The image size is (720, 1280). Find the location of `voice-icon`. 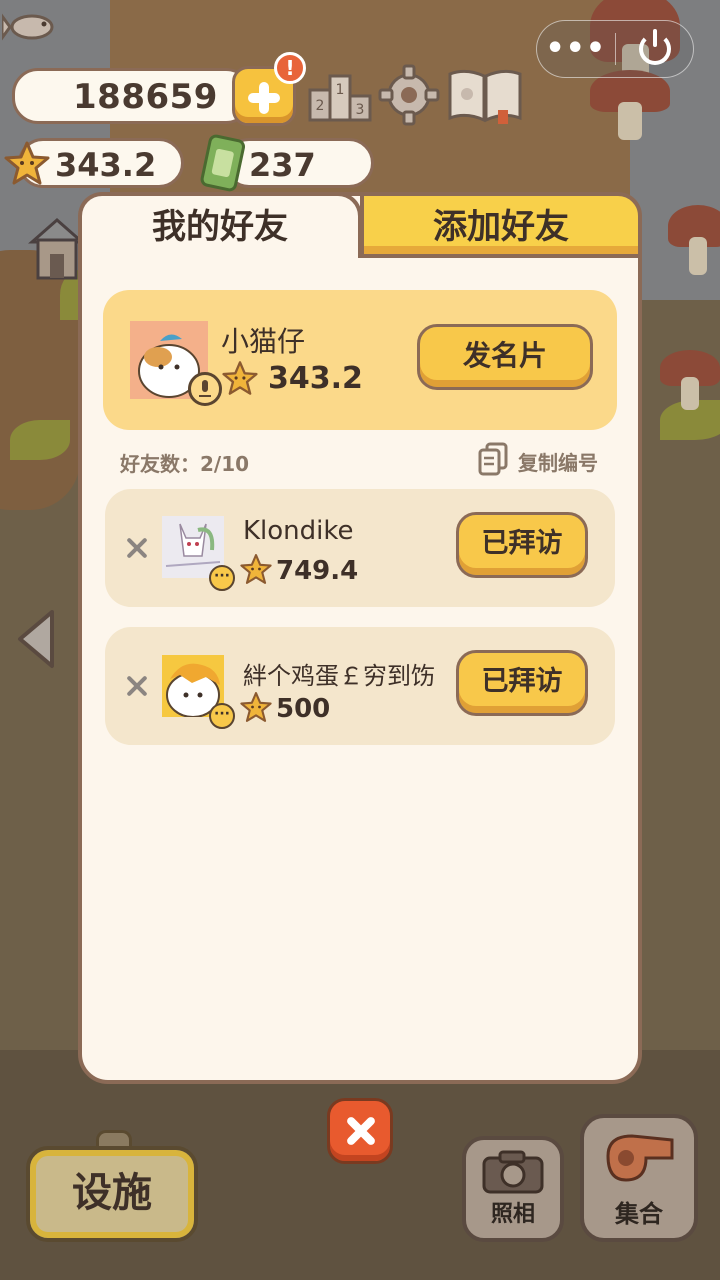

voice-icon is located at coordinates (205, 389).